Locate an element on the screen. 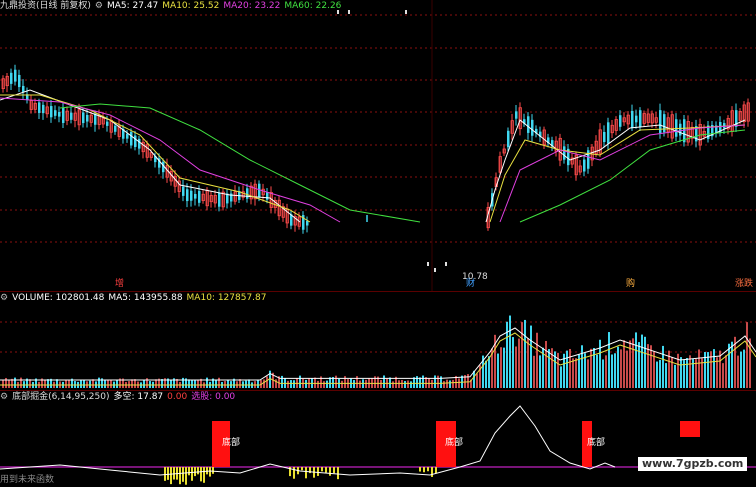 This screenshot has height=487, width=756. indicator-settings-icon: ⚙ is located at coordinates (4, 397).